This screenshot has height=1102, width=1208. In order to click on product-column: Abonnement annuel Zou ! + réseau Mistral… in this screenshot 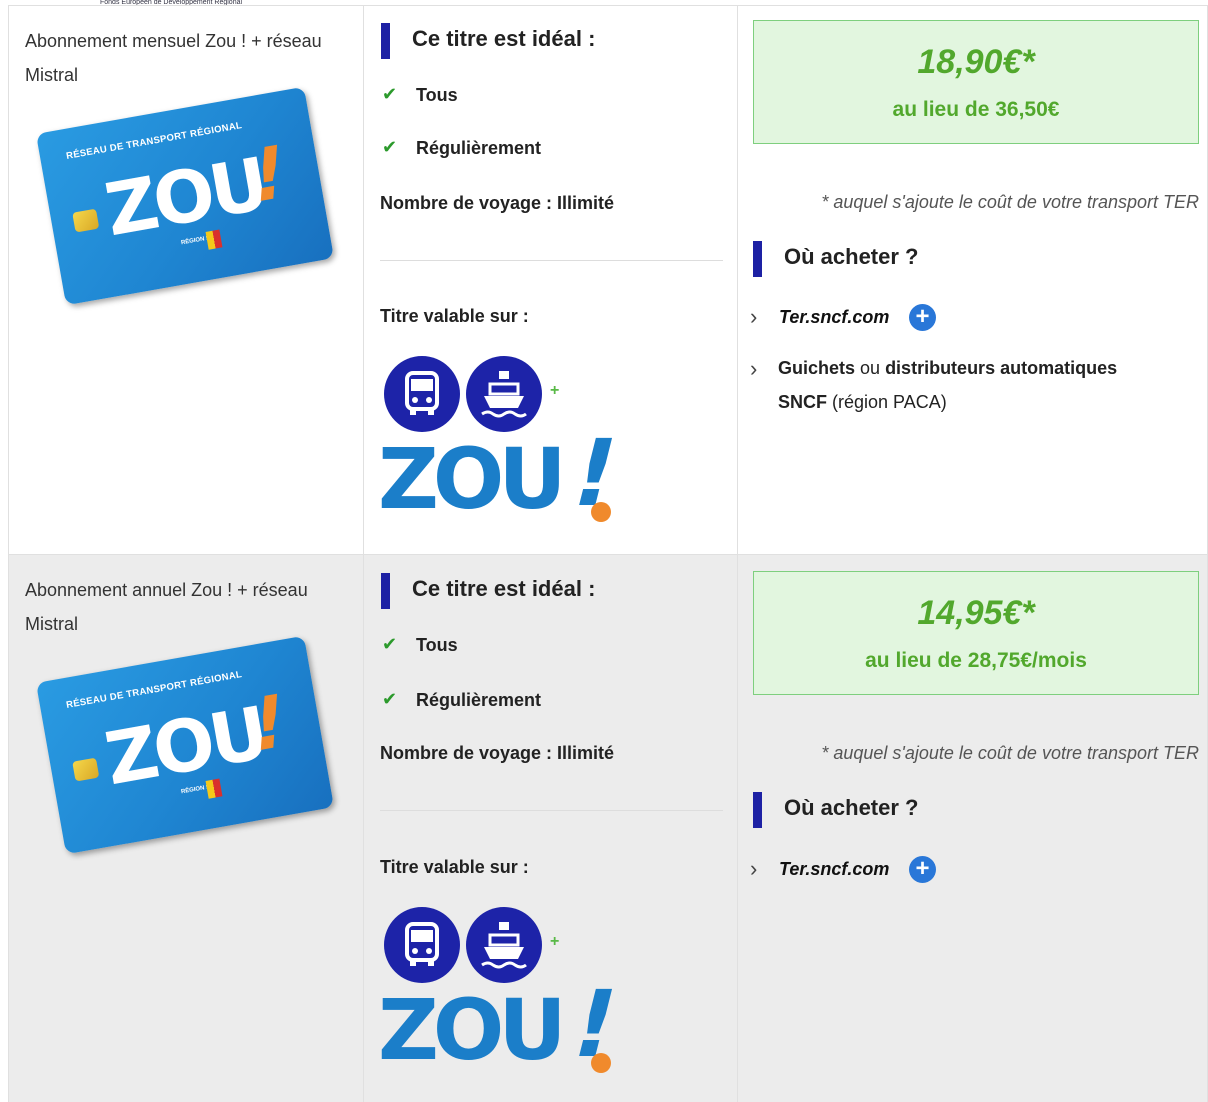, I will do `click(186, 828)`.